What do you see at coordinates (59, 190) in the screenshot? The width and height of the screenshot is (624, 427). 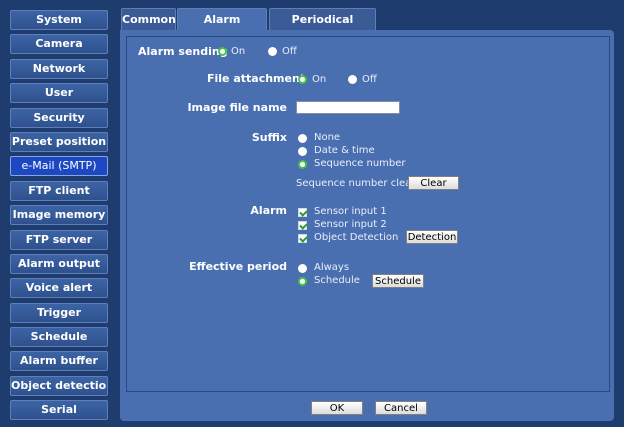 I see `sidebar-item-ftp-client: FTP client` at bounding box center [59, 190].